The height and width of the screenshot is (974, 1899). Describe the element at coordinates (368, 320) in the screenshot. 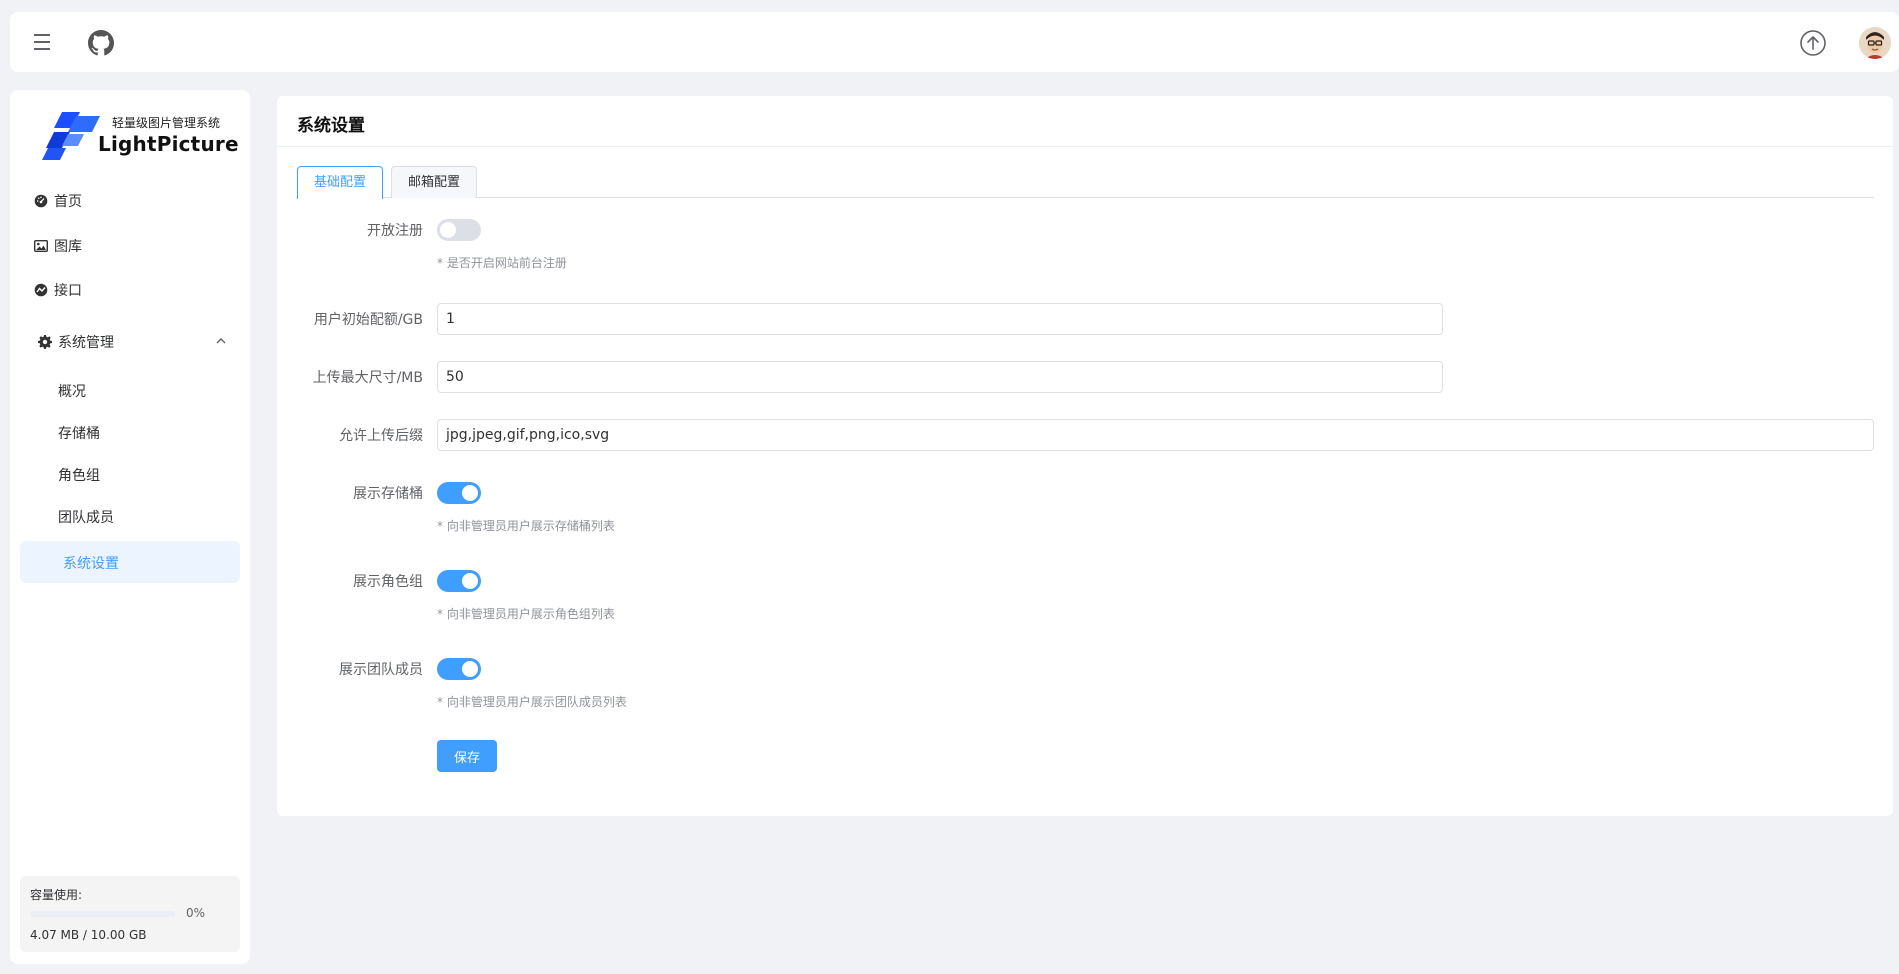

I see `init-quota-label: 用户初始配额/GB` at that location.